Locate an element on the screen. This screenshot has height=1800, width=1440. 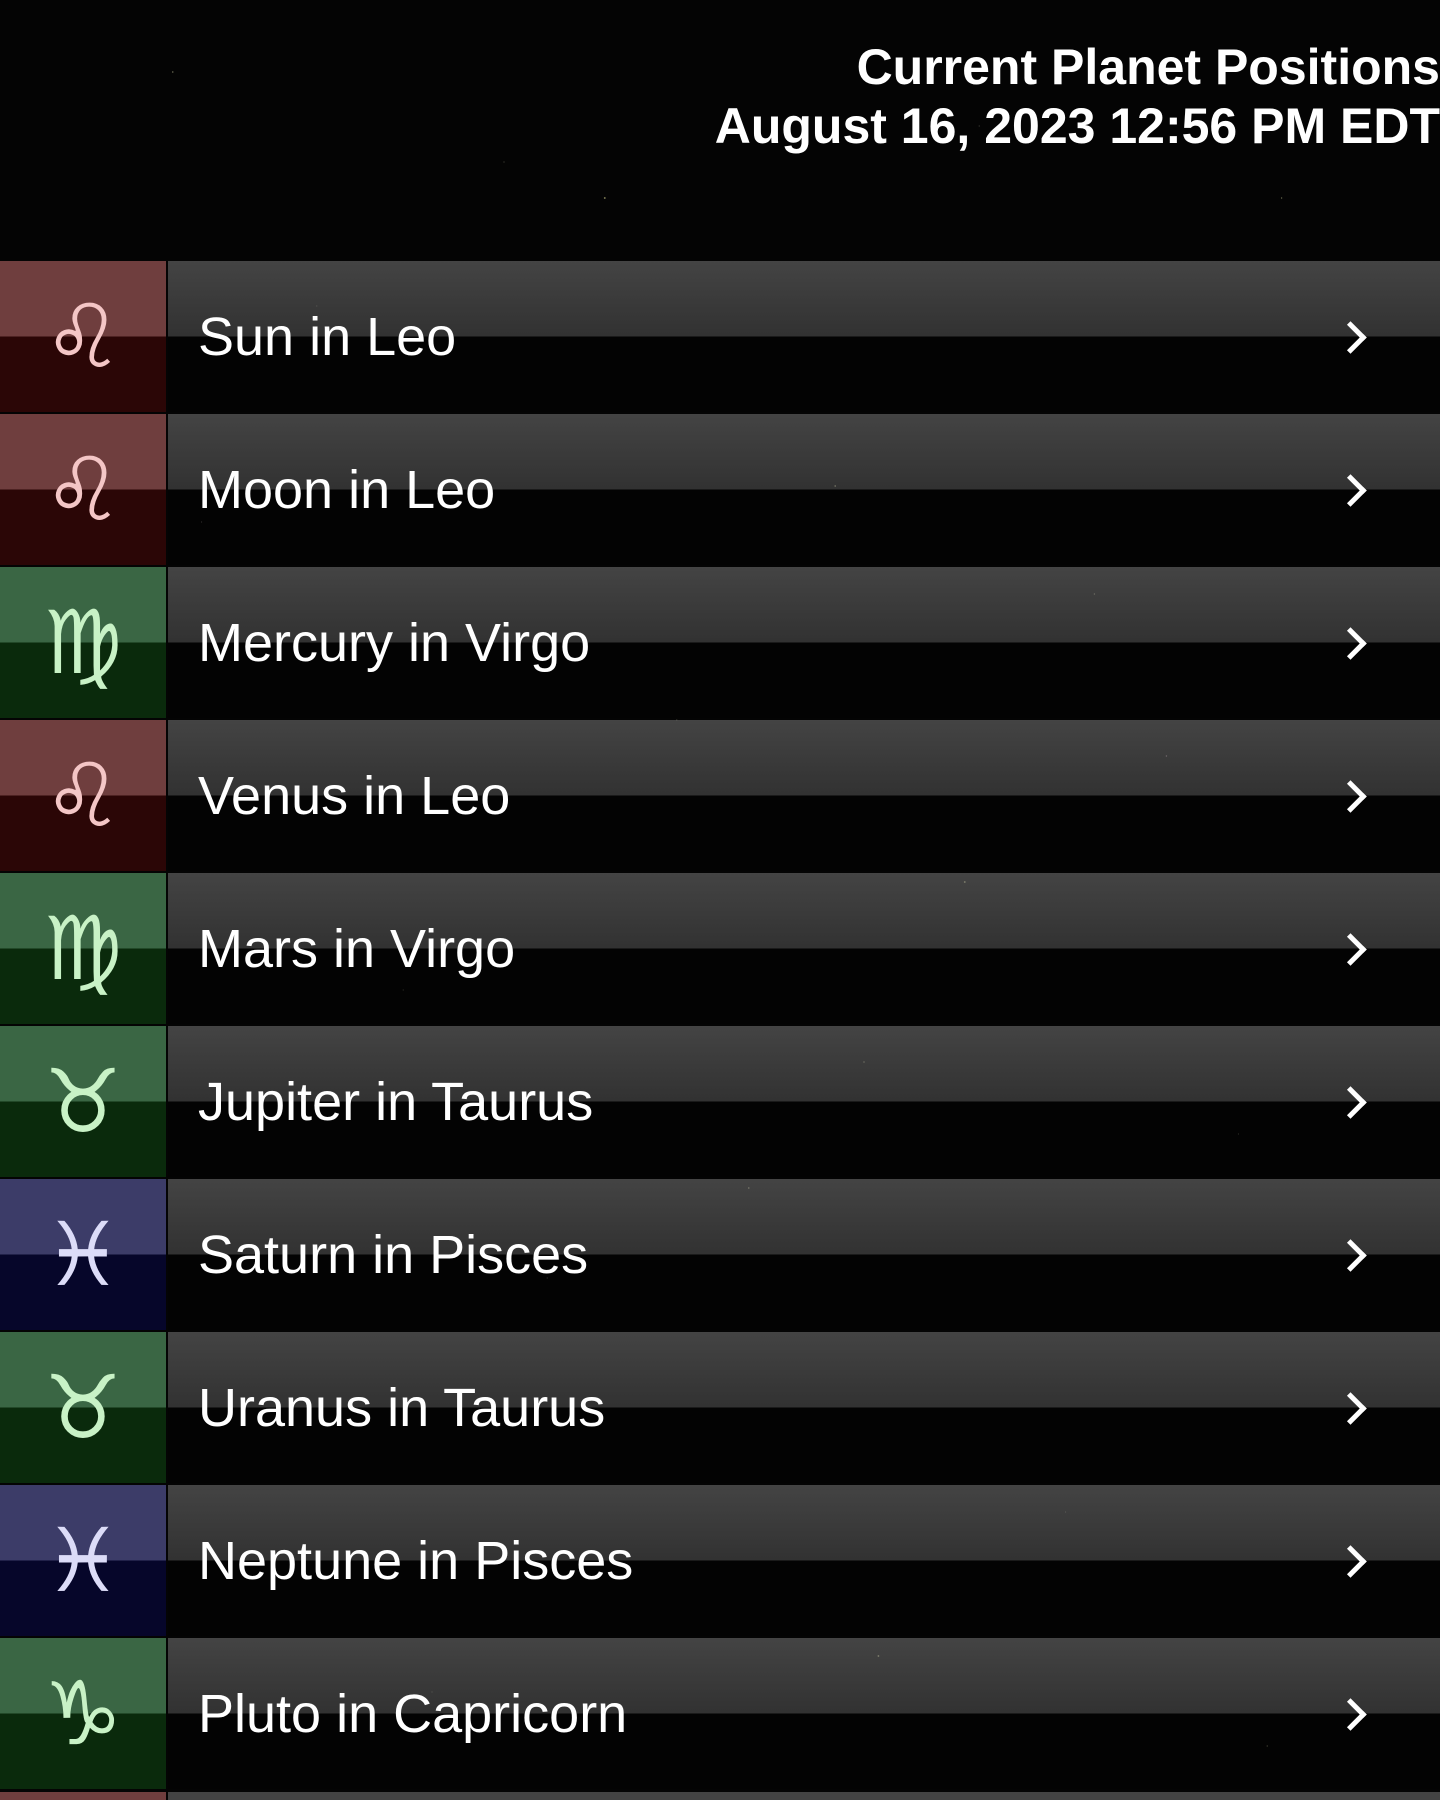
planet-row-label: Saturn in Pisces is located at coordinates (393, 1254).